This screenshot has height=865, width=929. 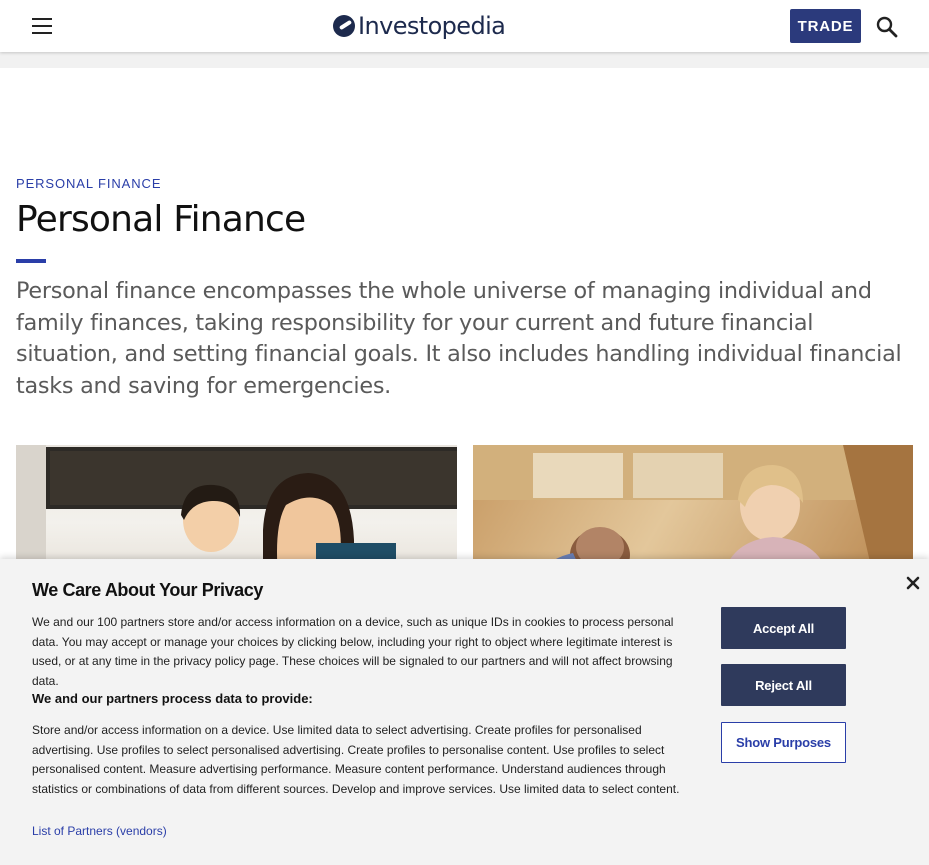 I want to click on investopedia-logo-icon, so click(x=344, y=26).